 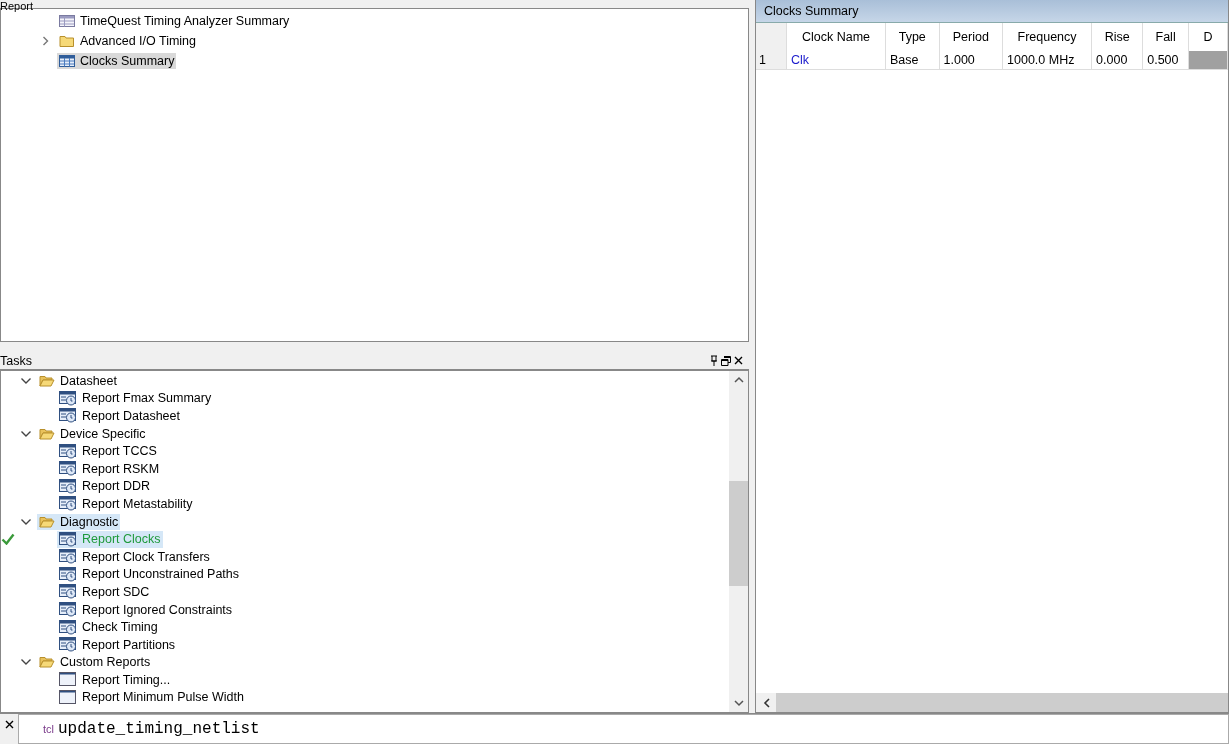 I want to click on column-header: Rise, so click(x=1117, y=37).